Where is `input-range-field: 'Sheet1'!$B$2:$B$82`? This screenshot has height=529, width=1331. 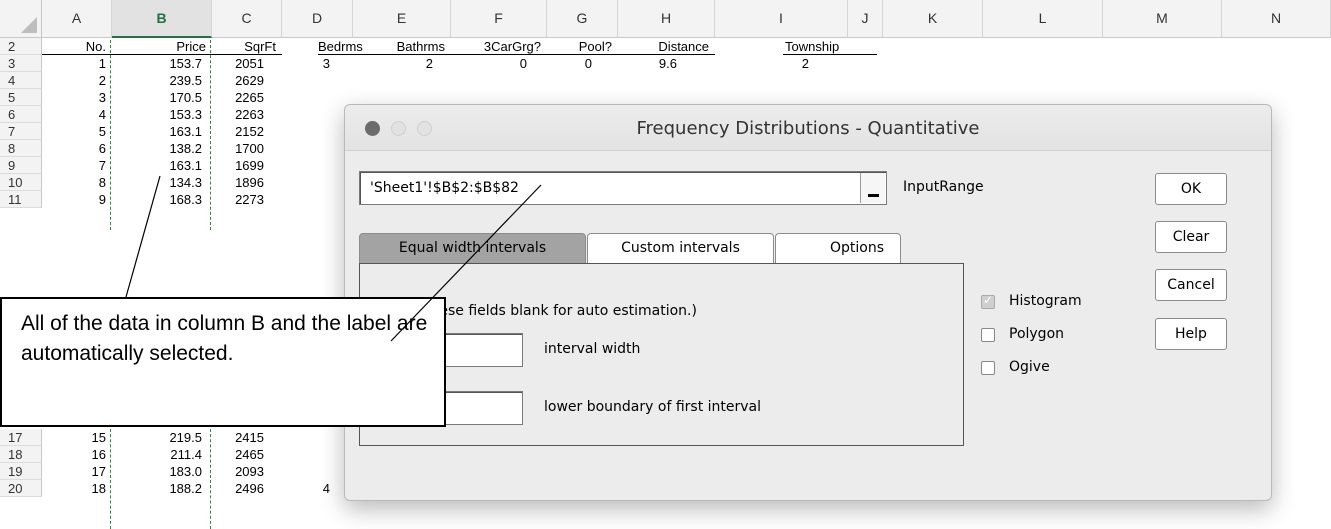
input-range-field: 'Sheet1'!$B$2:$B$82 is located at coordinates (623, 188).